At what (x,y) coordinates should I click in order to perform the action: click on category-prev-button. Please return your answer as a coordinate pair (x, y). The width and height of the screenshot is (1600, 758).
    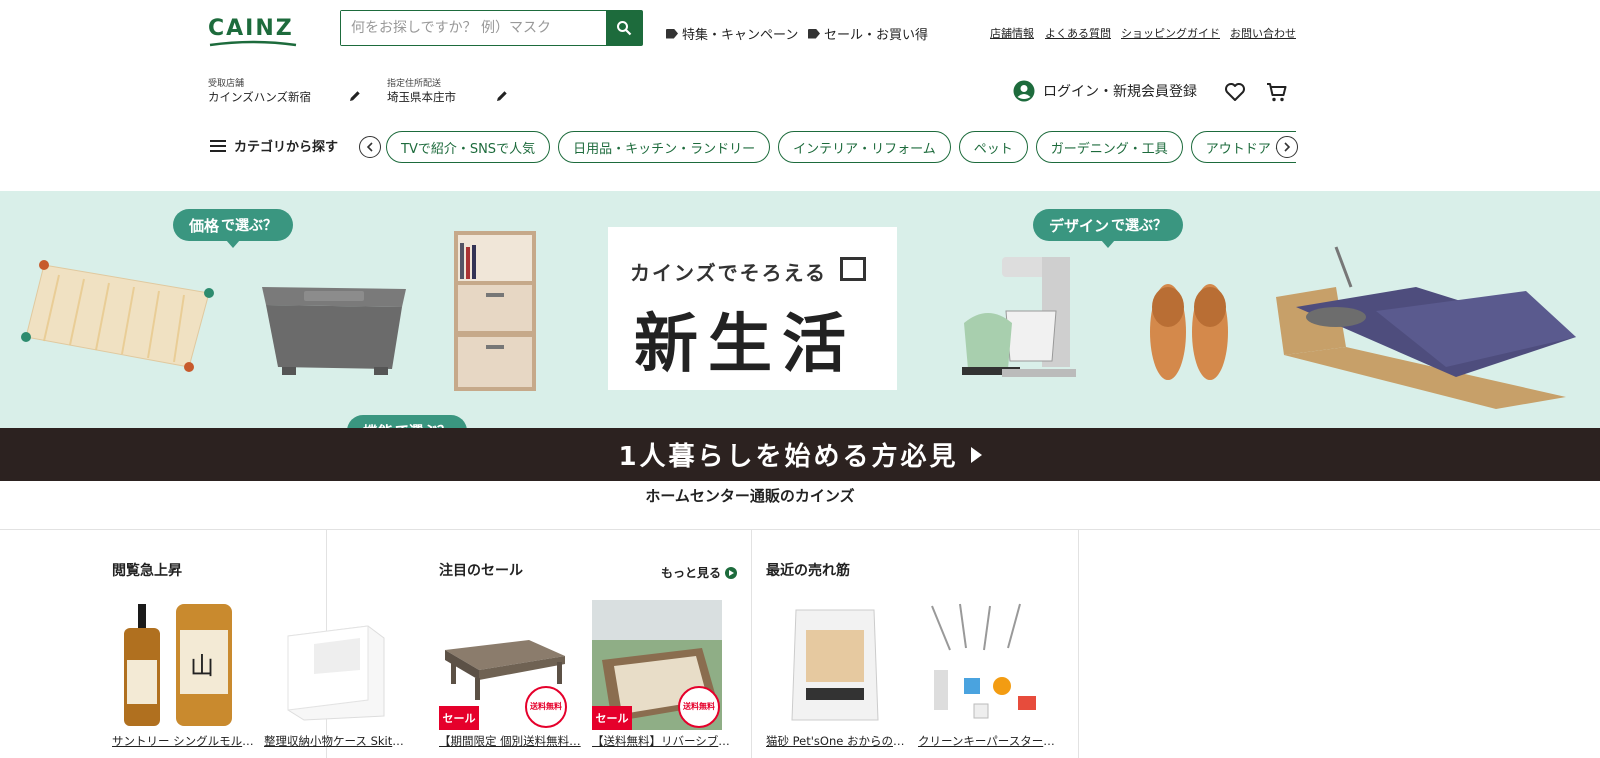
    Looking at the image, I should click on (370, 147).